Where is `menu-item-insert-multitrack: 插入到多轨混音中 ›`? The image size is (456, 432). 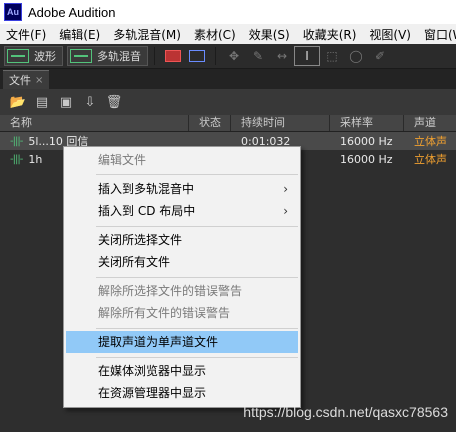
menu-item-insert-multitrack: 插入到多轨混音中 › is located at coordinates (182, 189).